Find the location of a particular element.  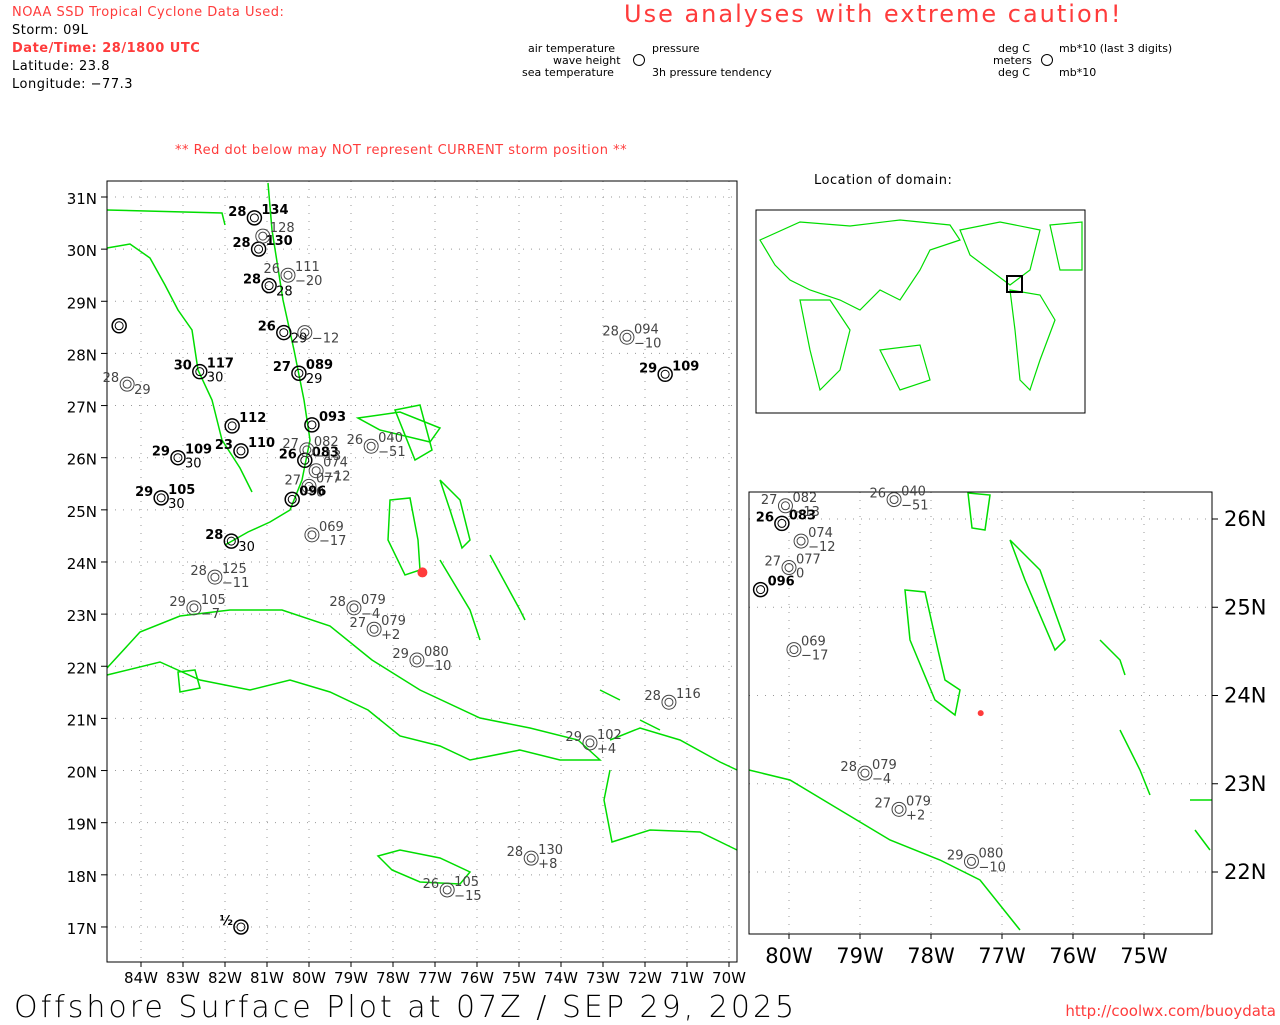

station-plot: ½ is located at coordinates (234, 924).